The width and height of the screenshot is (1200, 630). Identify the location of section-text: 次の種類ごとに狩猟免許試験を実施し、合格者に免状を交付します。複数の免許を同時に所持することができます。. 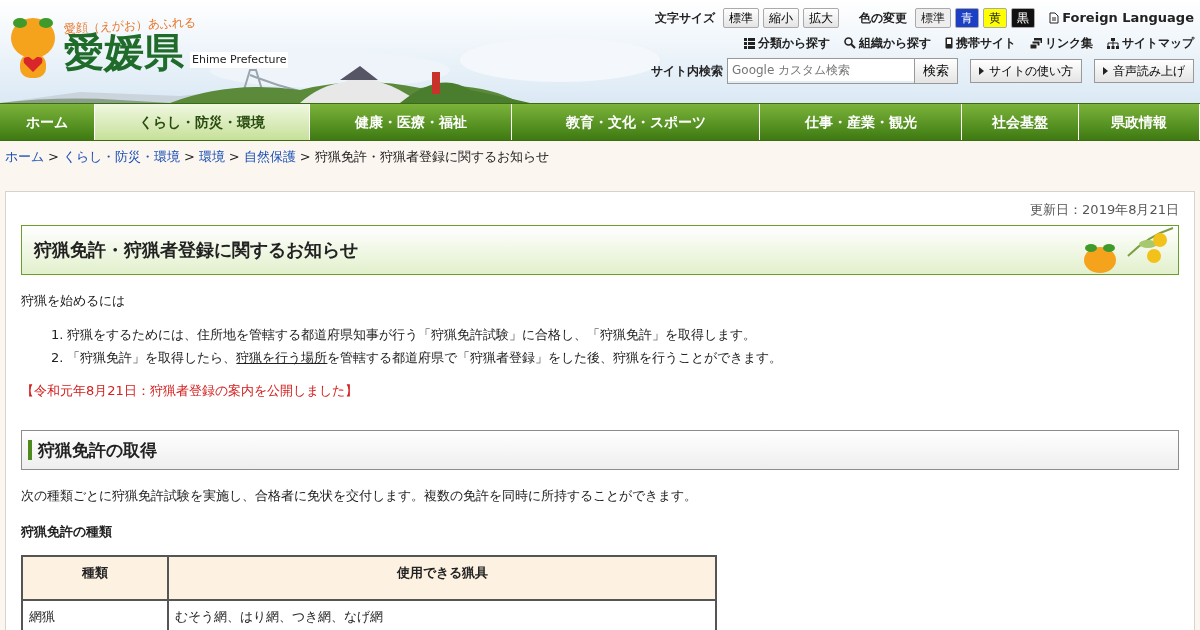
(359, 496).